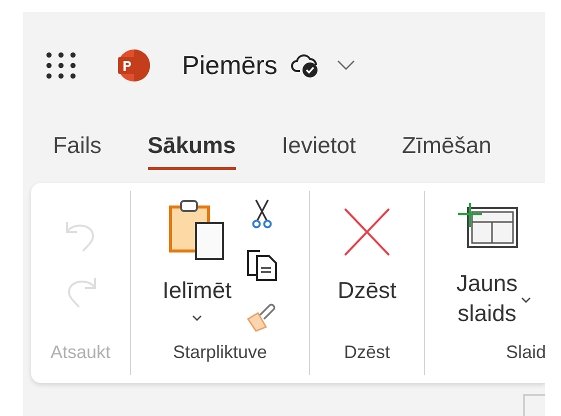  I want to click on group-label: Atsaukt, so click(80, 353).